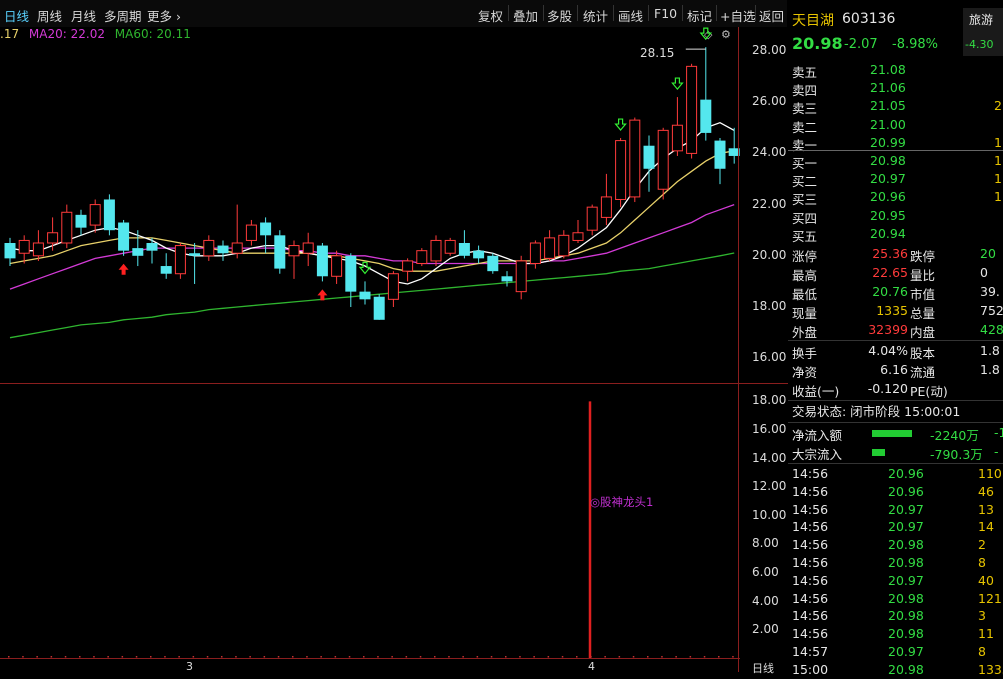 The width and height of the screenshot is (1003, 679). Describe the element at coordinates (876, 411) in the screenshot. I see `trade-status: 交易状态: 闭市阶段 15:00:01` at that location.